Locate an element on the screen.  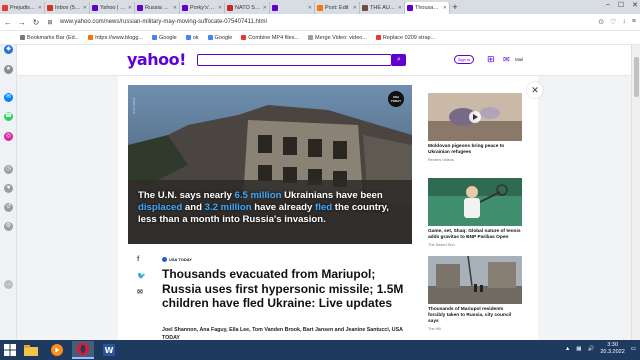
reload-icon: ↻ is located at coordinates (36, 22).